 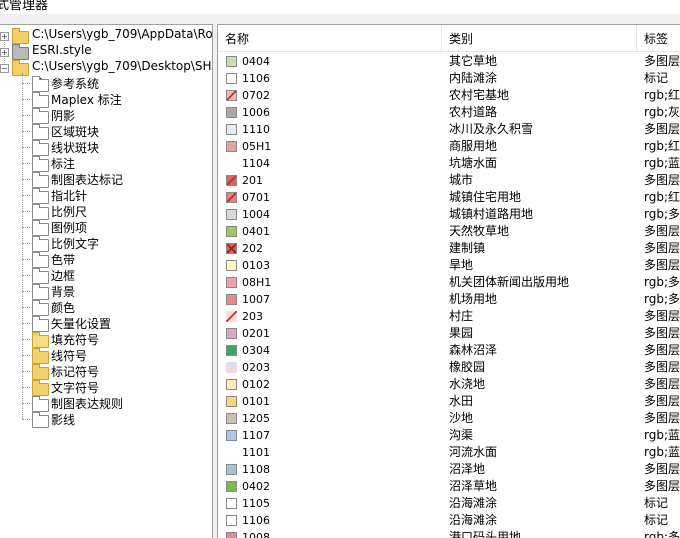 What do you see at coordinates (75, 147) in the screenshot?
I see `tree-item-label: 线状斑块` at bounding box center [75, 147].